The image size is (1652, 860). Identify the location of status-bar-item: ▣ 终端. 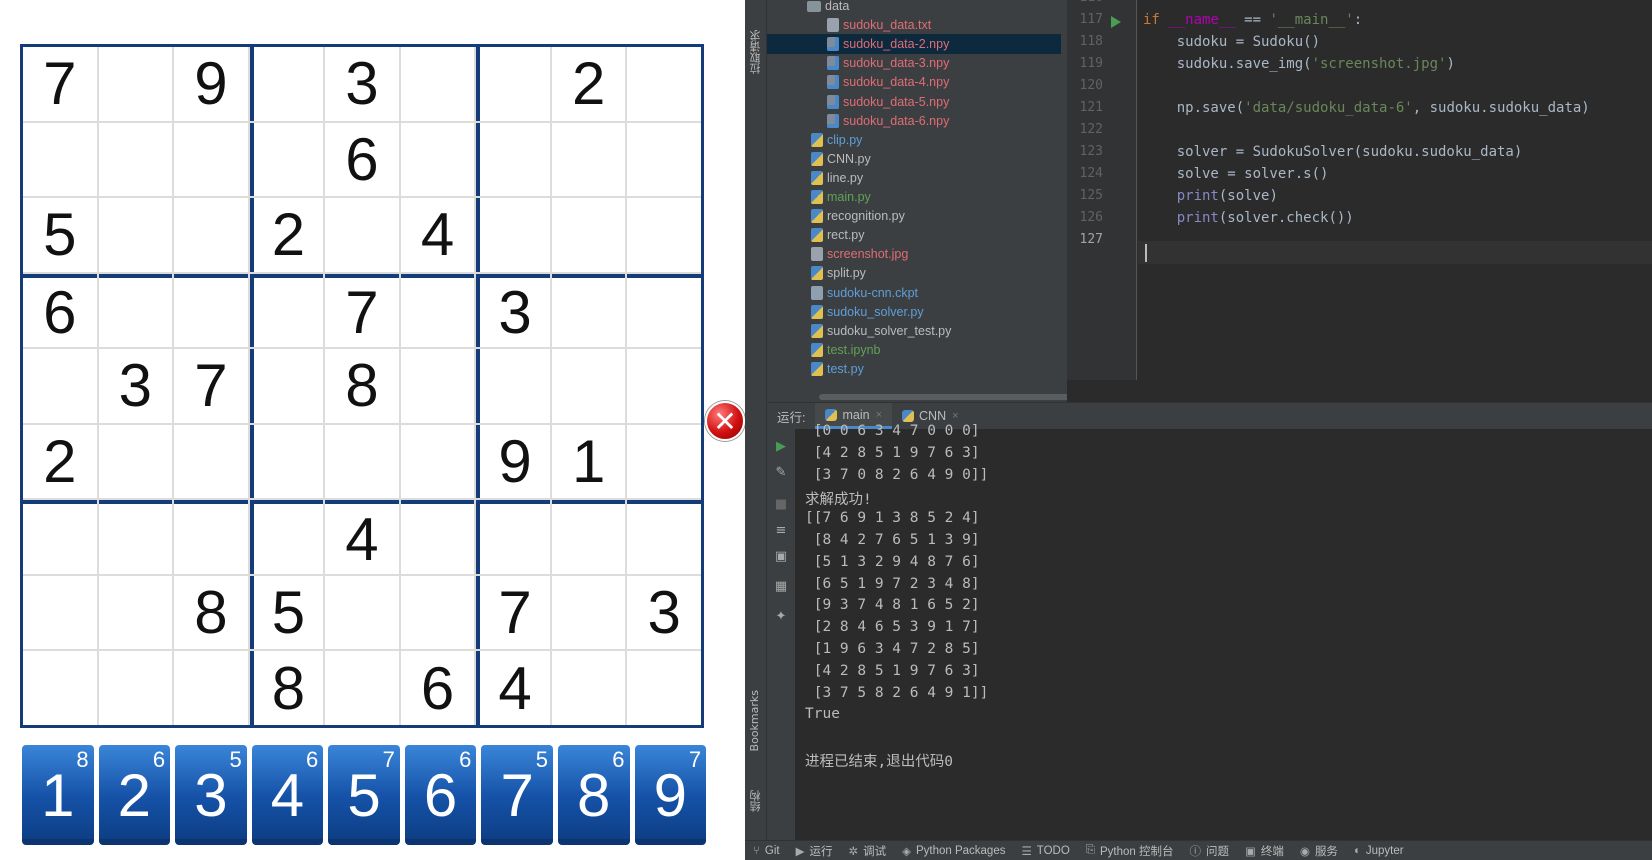
(1264, 851).